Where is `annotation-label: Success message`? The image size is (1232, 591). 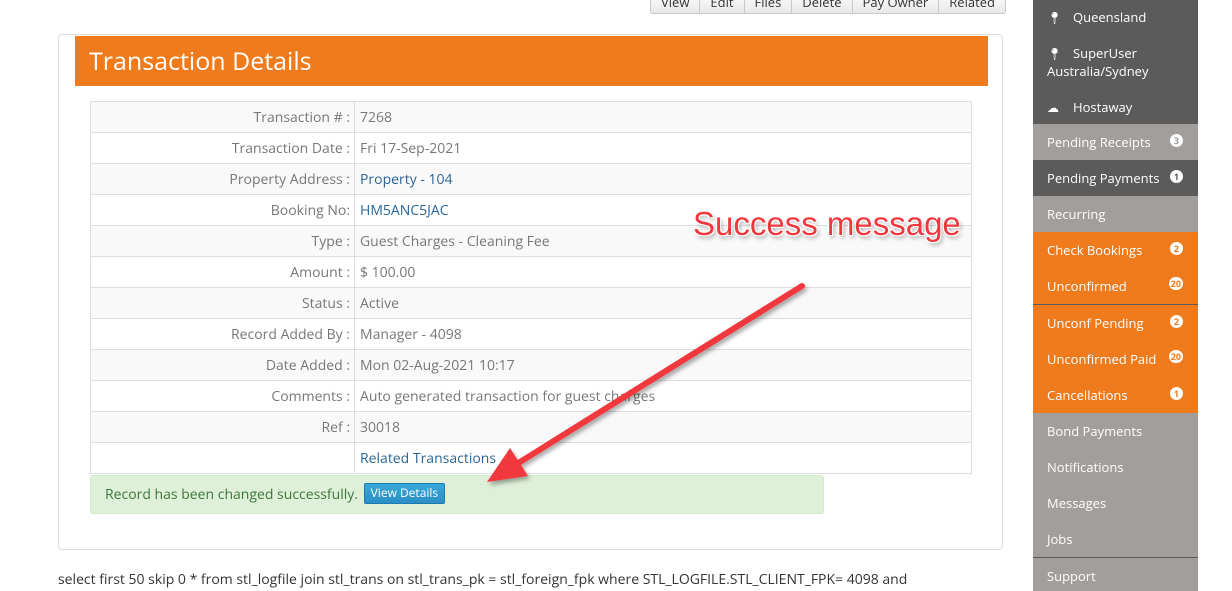
annotation-label: Success message is located at coordinates (827, 223).